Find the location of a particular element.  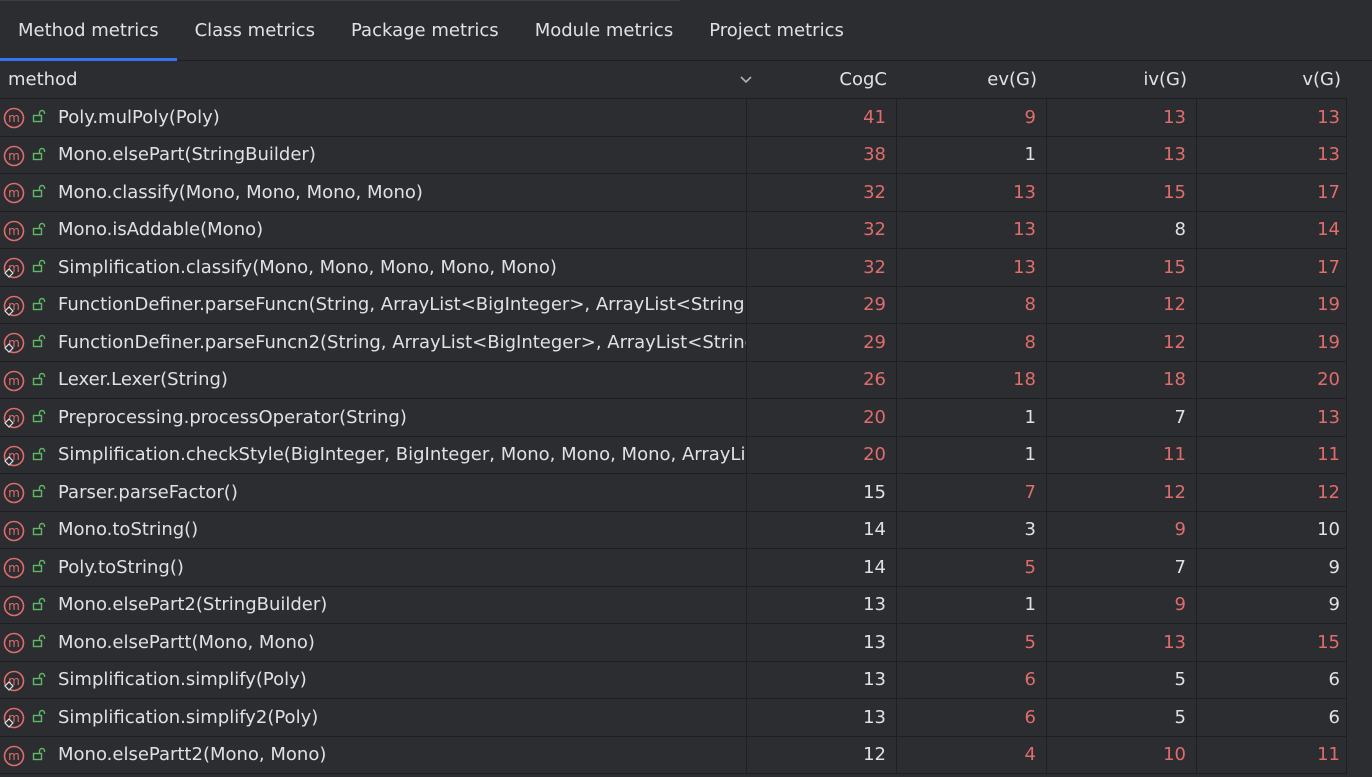

method-name: Mono.classify(Mono, Mono, Mono, Mono) is located at coordinates (240, 192).